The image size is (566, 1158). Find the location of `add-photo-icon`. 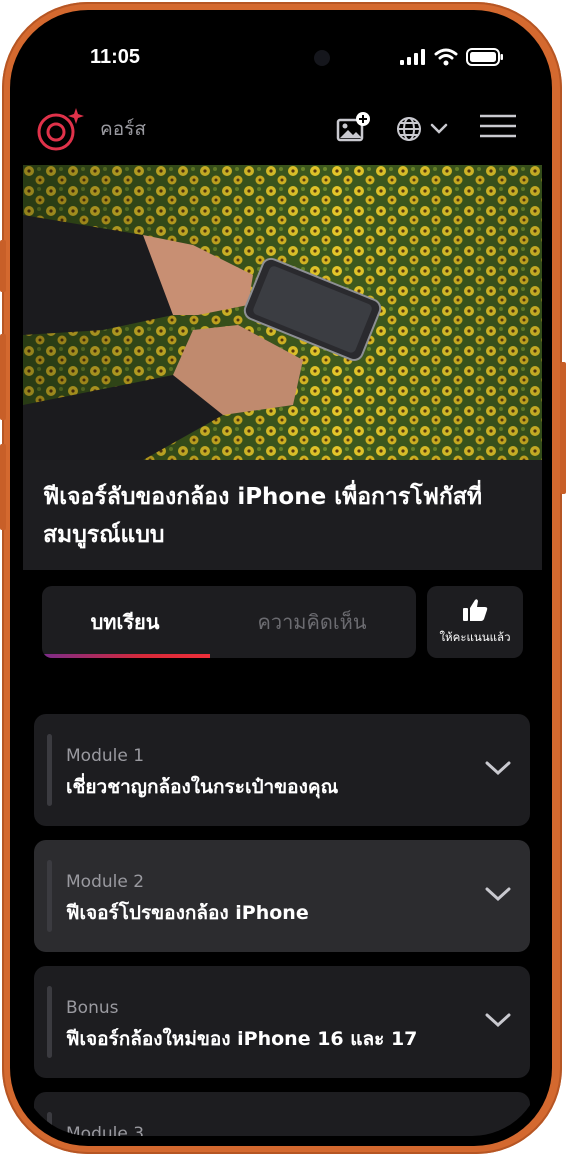

add-photo-icon is located at coordinates (353, 127).